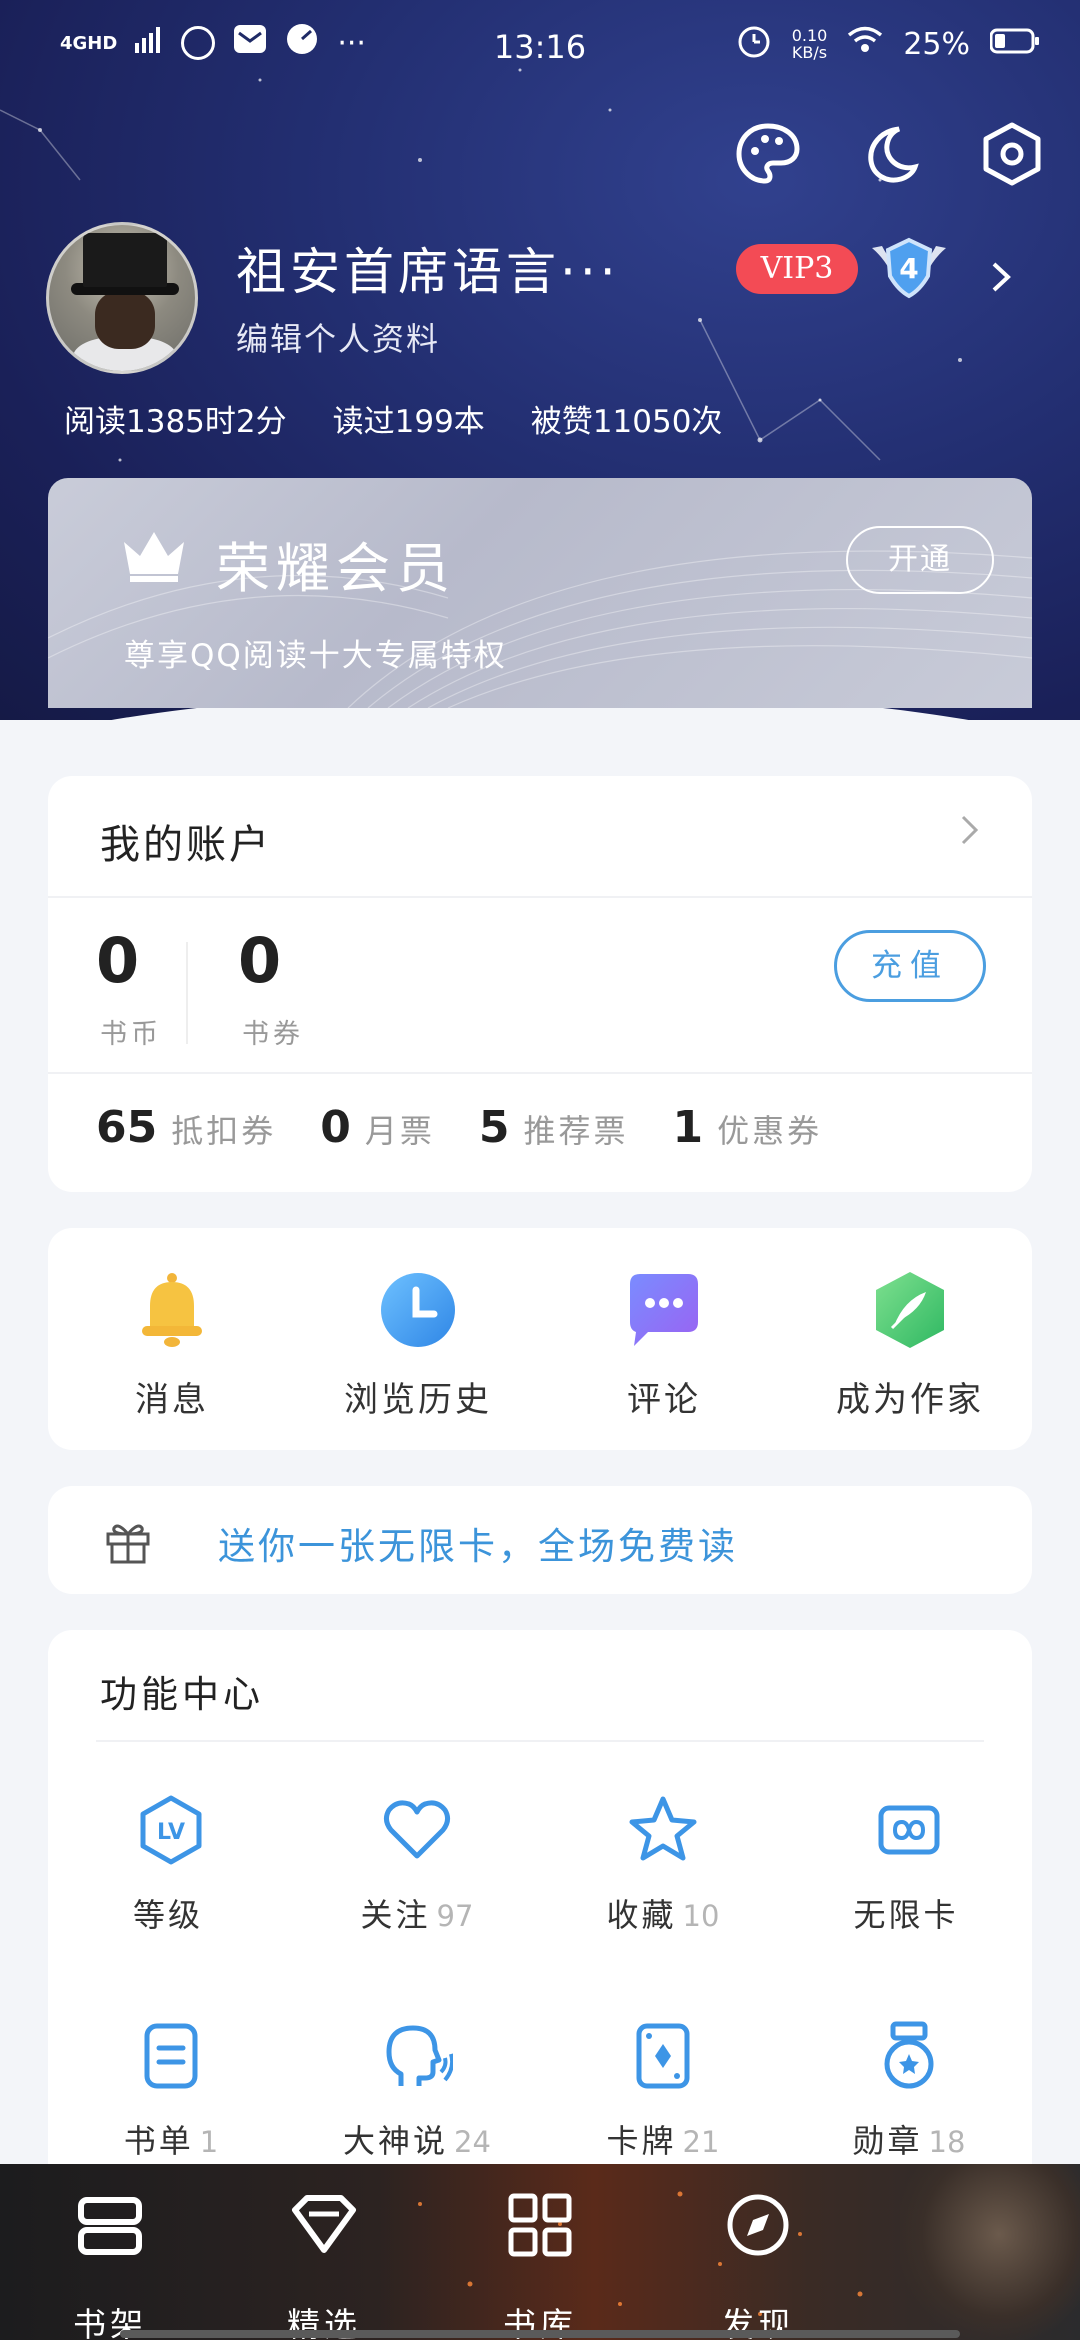  I want to click on theme-palette-icon, so click(768, 154).